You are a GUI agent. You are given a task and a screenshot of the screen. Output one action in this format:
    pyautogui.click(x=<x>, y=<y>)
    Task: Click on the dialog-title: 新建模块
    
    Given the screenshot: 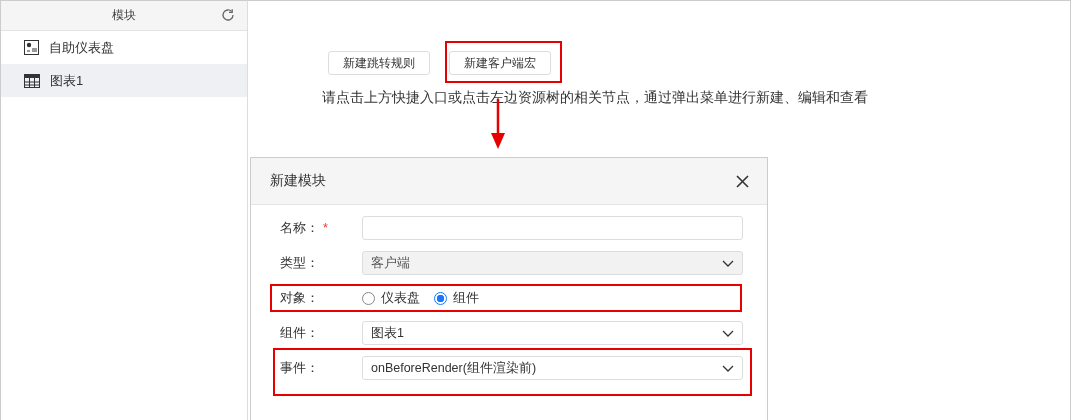 What is the action you would take?
    pyautogui.click(x=298, y=181)
    